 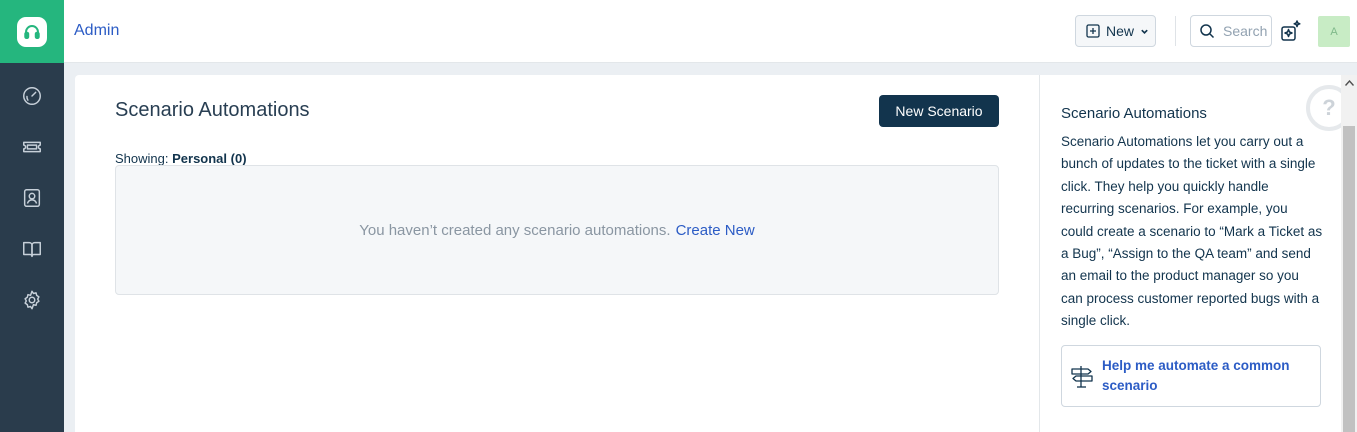 I want to click on nav-admin, so click(x=32, y=300).